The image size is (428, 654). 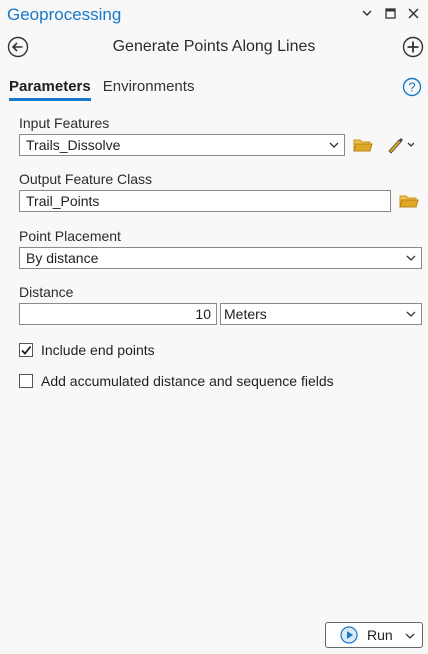 I want to click on distance-label: Distance, so click(x=46, y=292).